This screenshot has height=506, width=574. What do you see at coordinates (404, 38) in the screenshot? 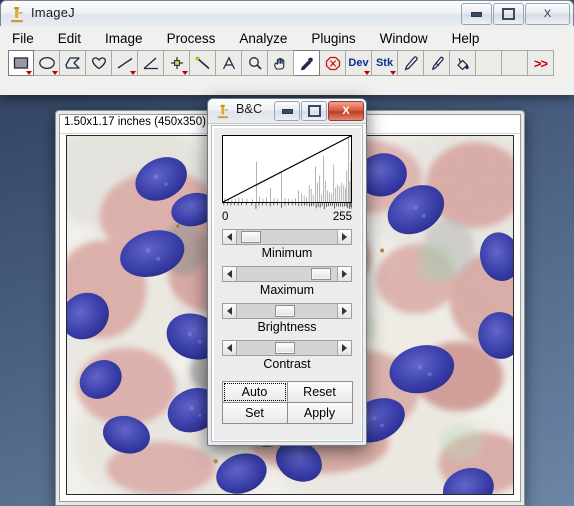
I see `menu-item-window: Window` at bounding box center [404, 38].